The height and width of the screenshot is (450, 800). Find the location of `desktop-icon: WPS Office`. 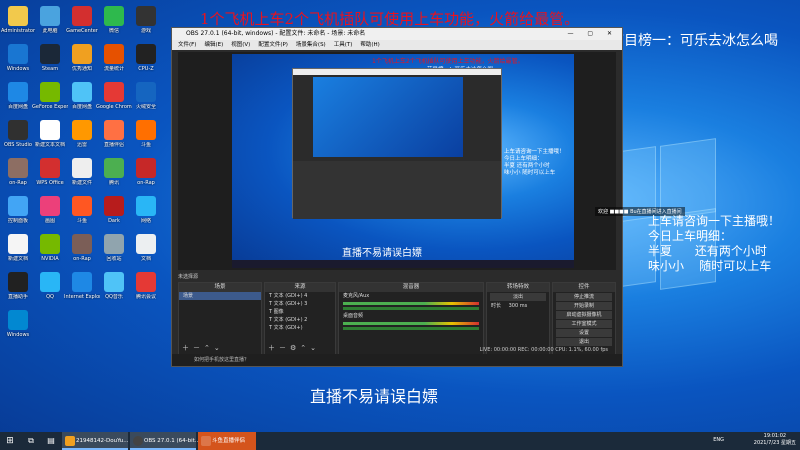

desktop-icon: WPS Office is located at coordinates (50, 172).